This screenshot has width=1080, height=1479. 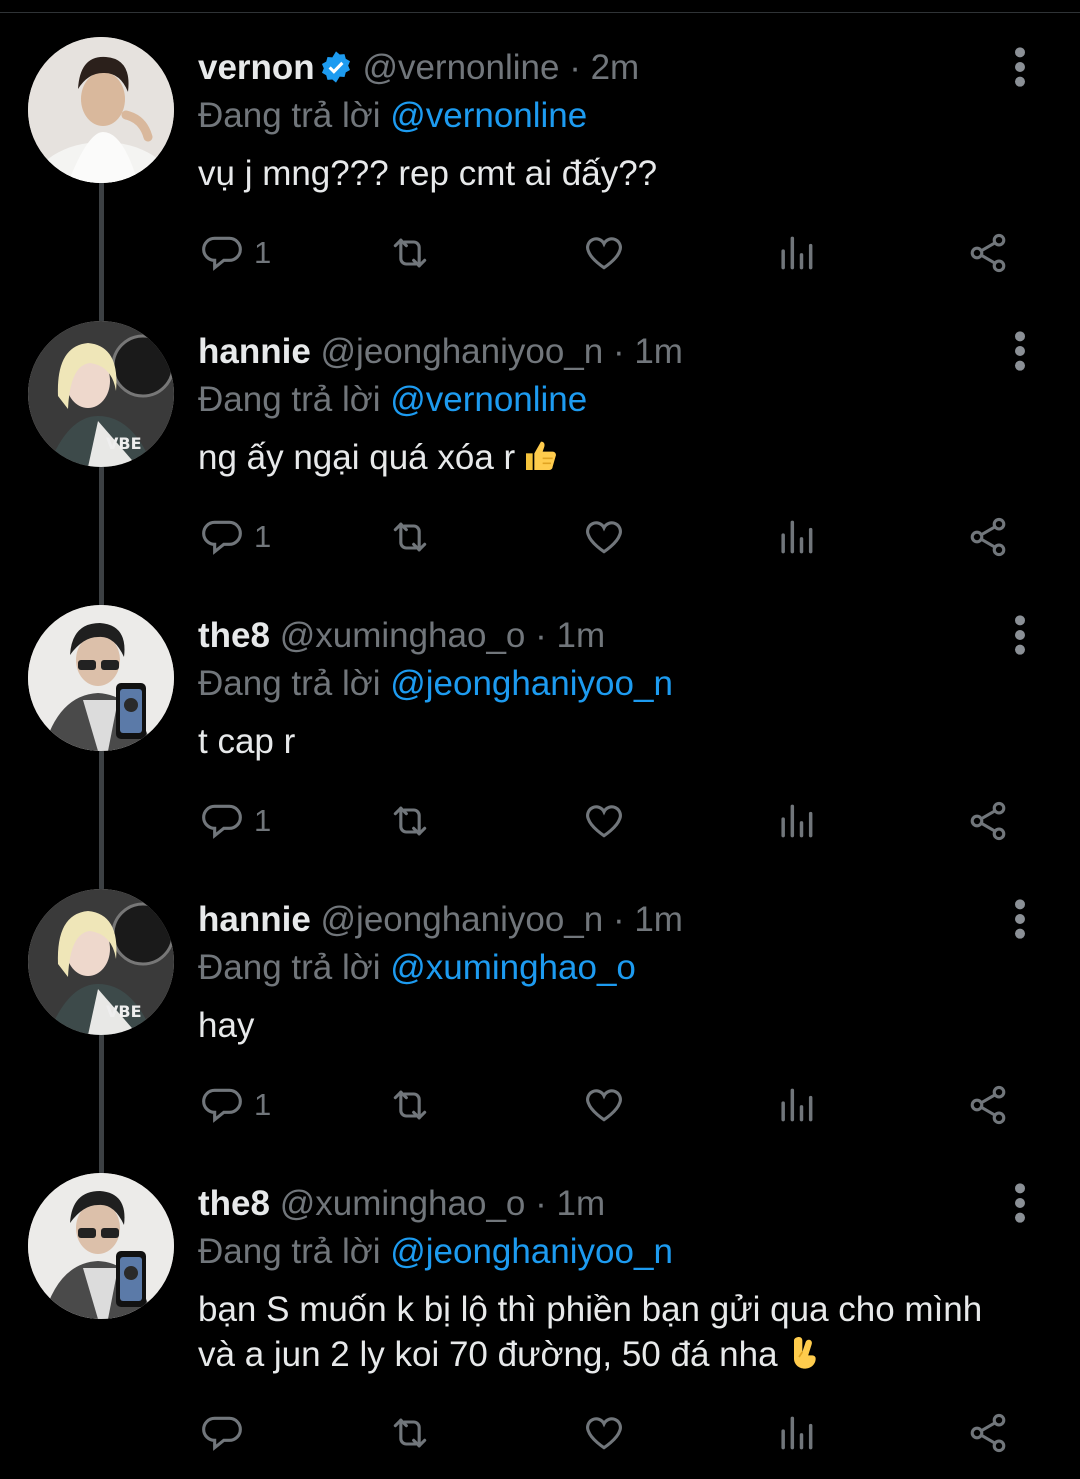 I want to click on tweet-actions, so click(x=611, y=1433).